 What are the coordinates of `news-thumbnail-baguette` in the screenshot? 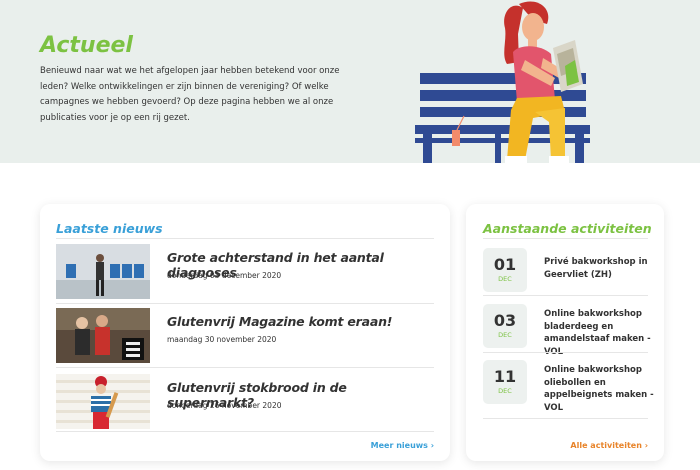 It's located at (103, 401).